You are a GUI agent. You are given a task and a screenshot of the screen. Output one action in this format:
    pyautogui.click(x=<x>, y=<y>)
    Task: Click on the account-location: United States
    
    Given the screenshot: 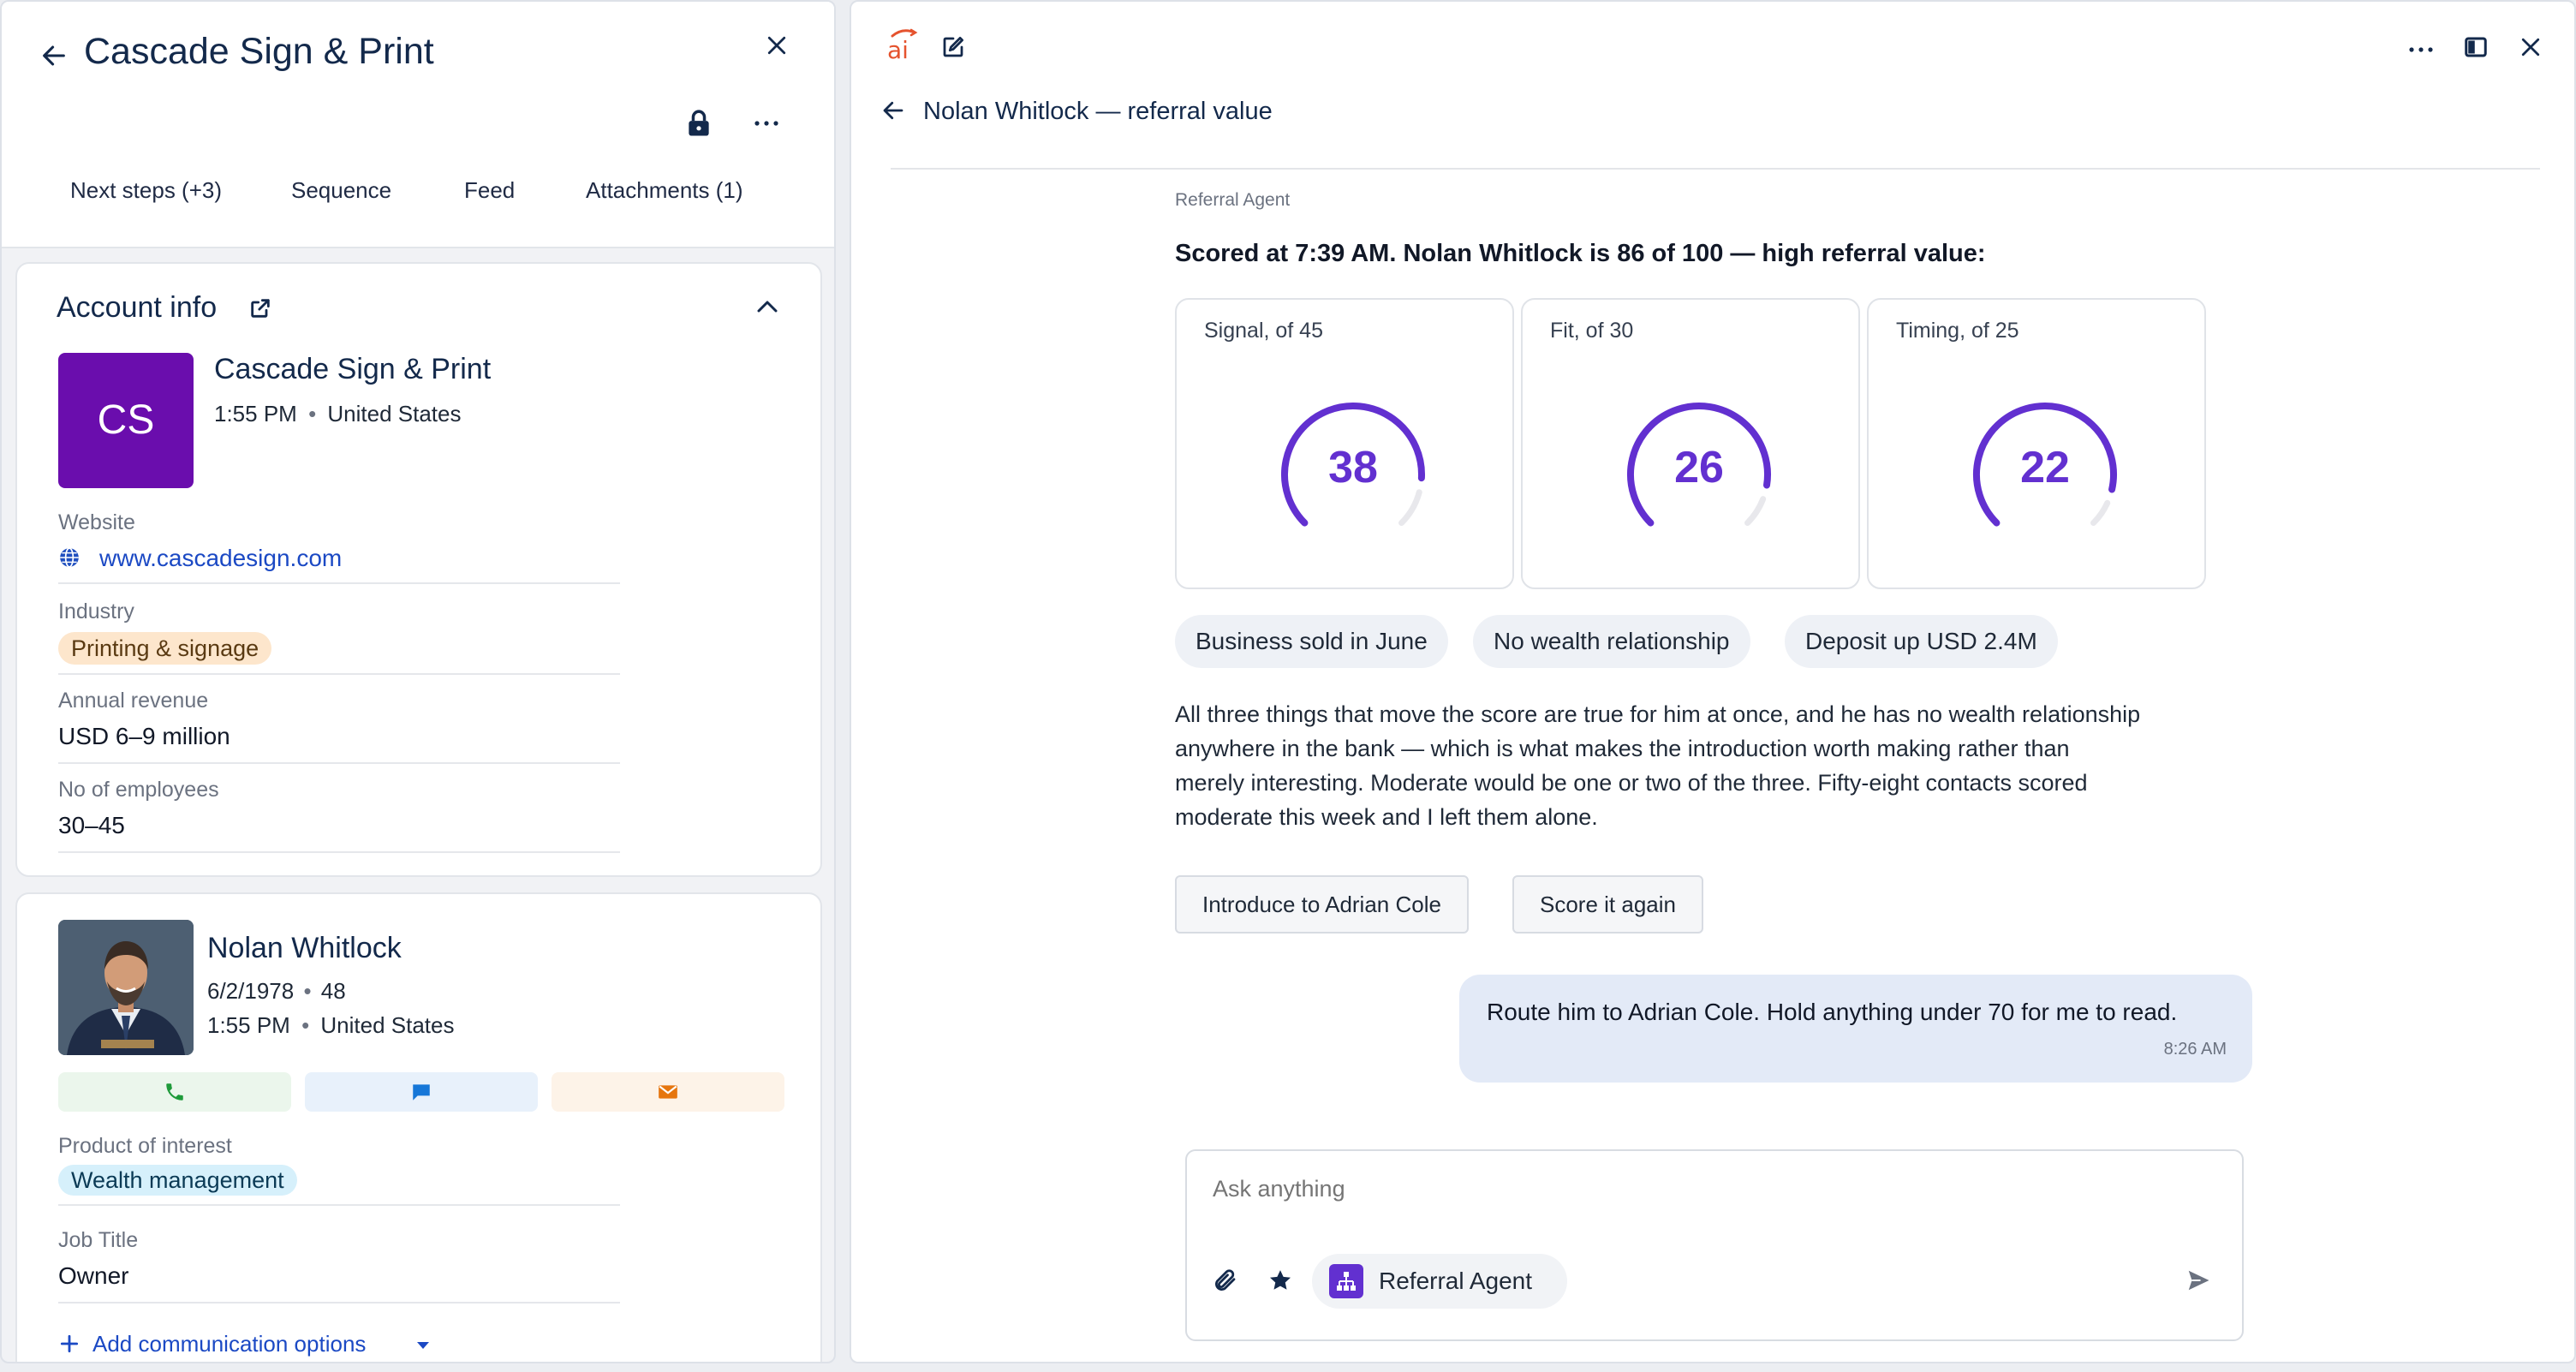 What is the action you would take?
    pyautogui.click(x=394, y=414)
    